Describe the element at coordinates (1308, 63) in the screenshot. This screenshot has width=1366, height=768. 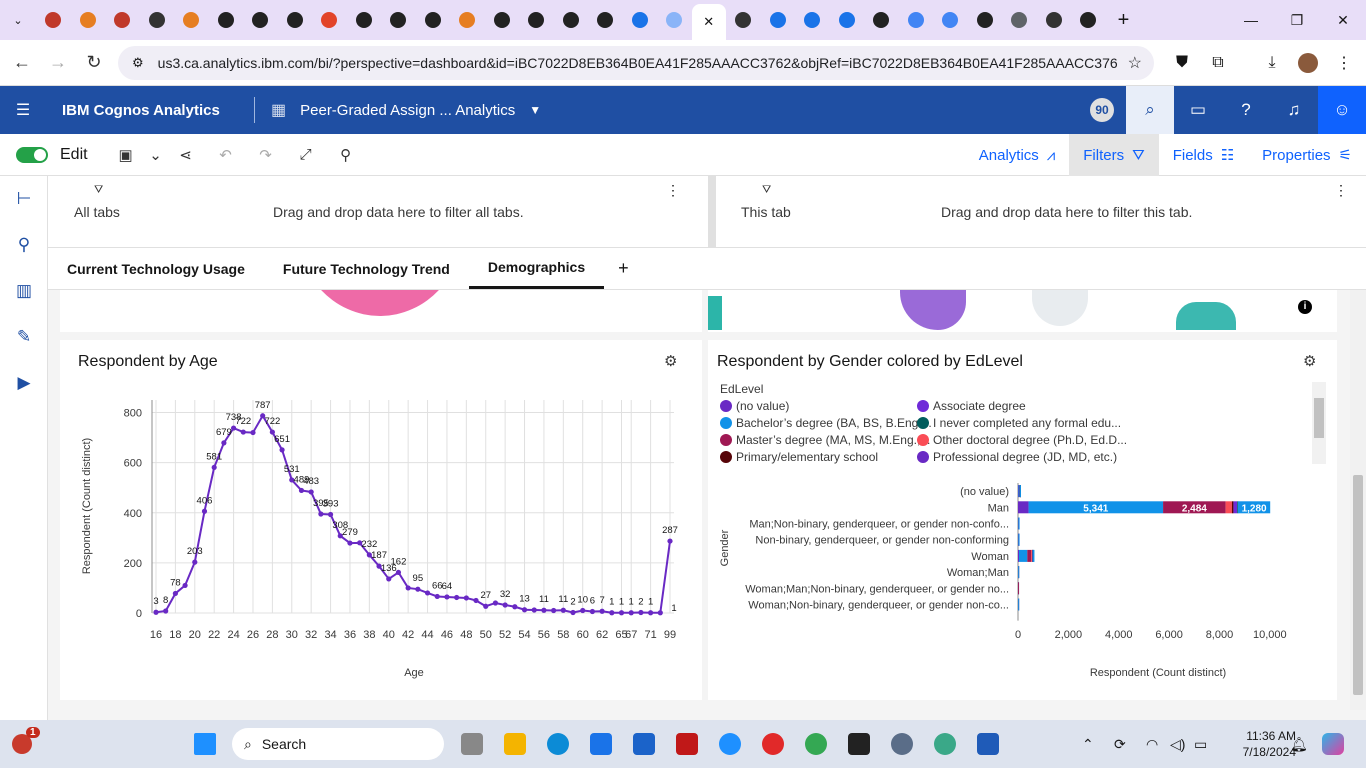
I see `profile-avatar` at that location.